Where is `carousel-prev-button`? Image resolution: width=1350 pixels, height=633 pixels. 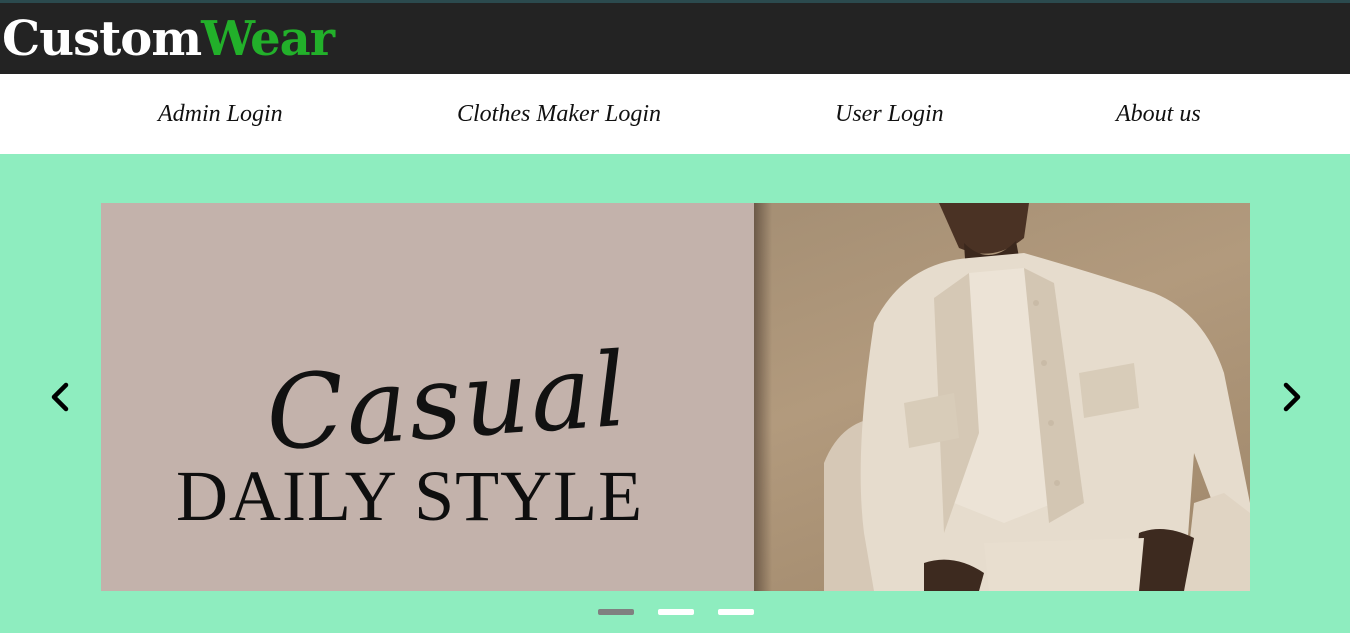
carousel-prev-button is located at coordinates (62, 397).